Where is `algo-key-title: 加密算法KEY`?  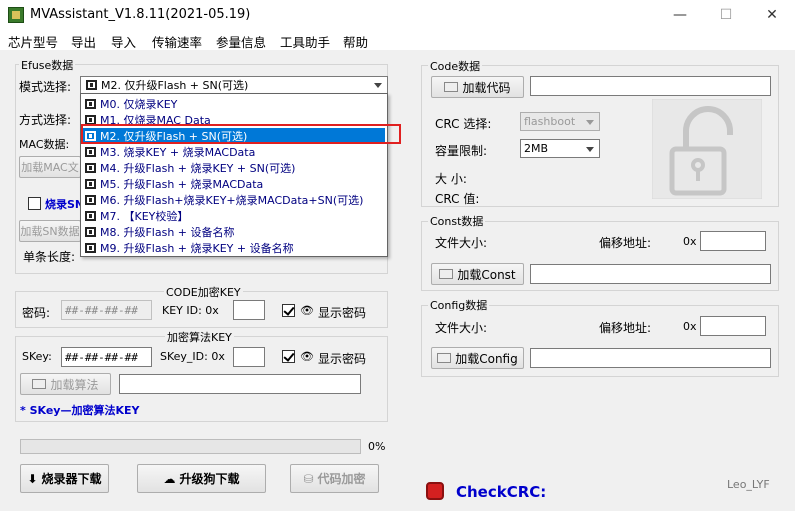
algo-key-title: 加密算法KEY is located at coordinates (199, 337).